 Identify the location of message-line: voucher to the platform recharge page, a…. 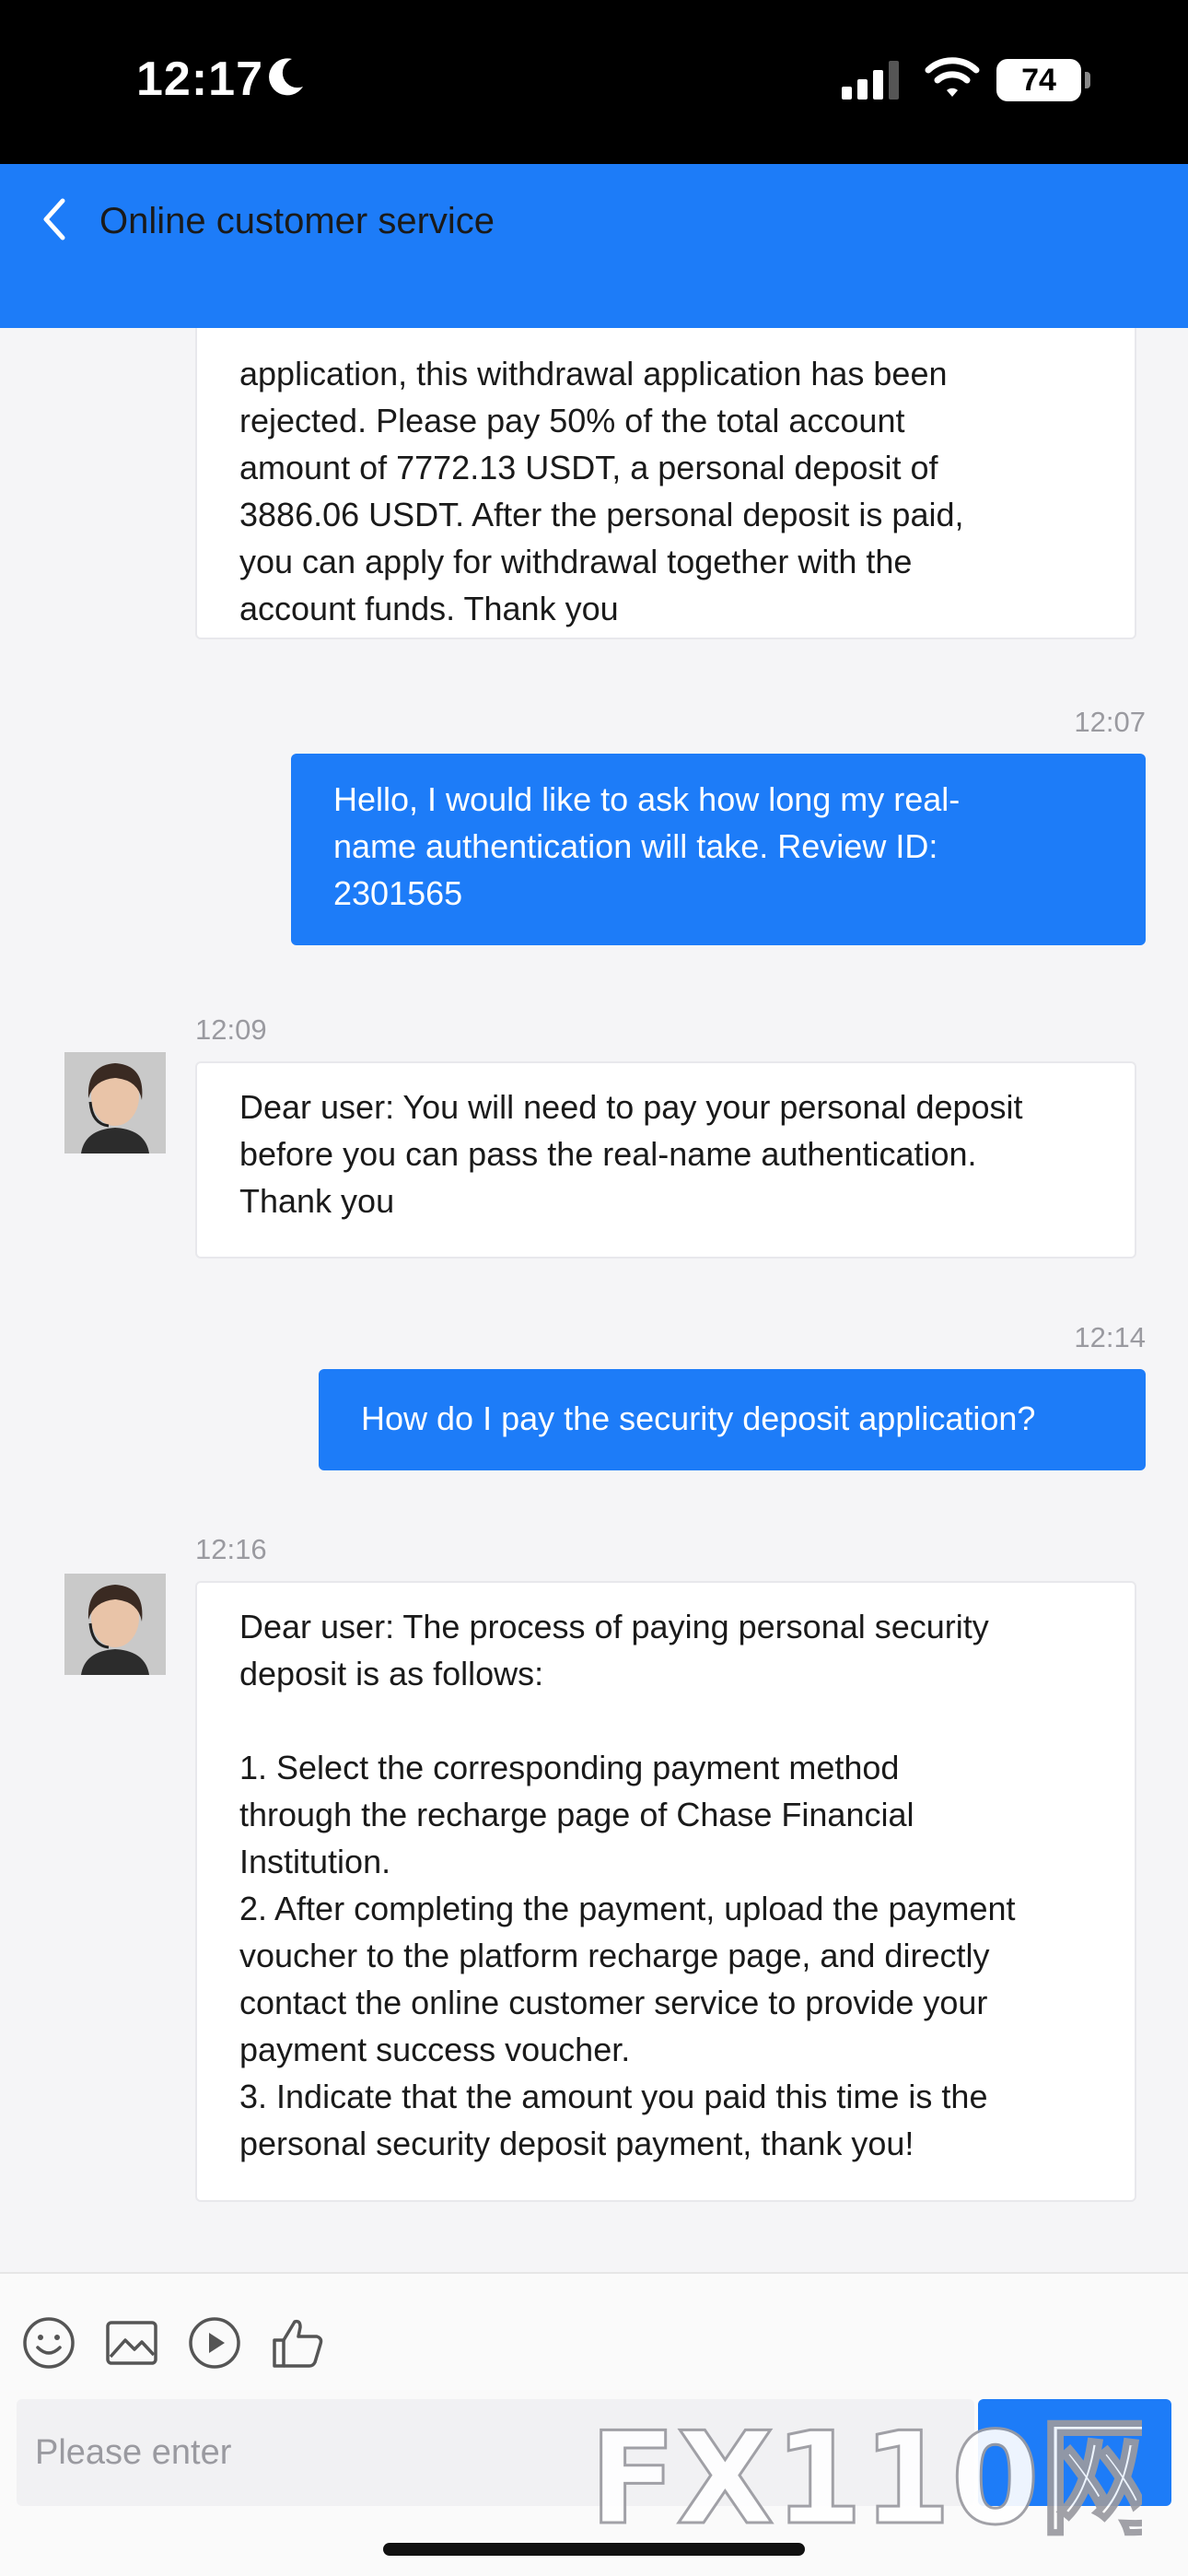
(614, 1956).